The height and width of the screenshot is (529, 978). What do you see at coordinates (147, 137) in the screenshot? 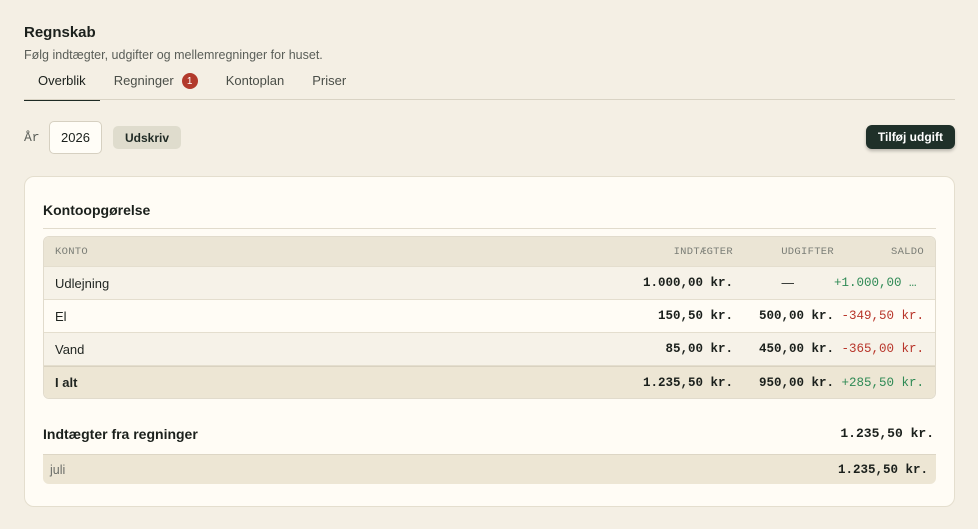
I see `print-button: Udskriv` at bounding box center [147, 137].